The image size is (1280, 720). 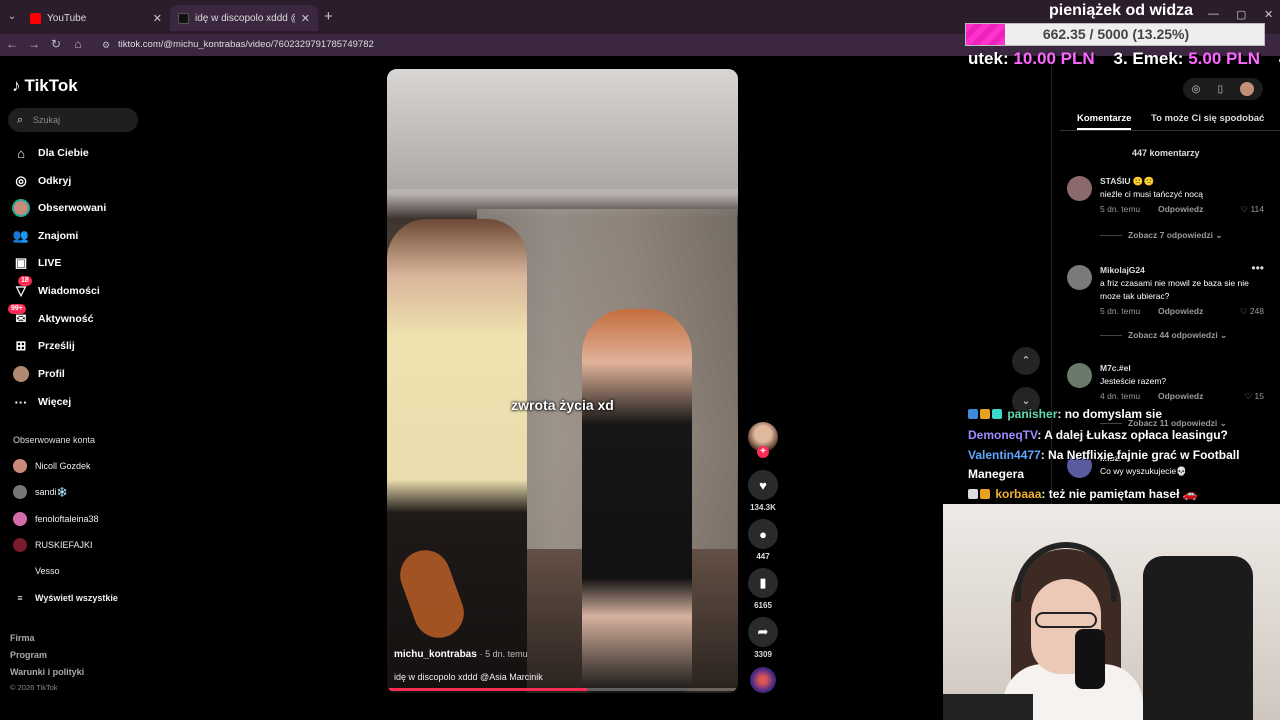 I want to click on more-options-icon: •••, so click(x=1257, y=268).